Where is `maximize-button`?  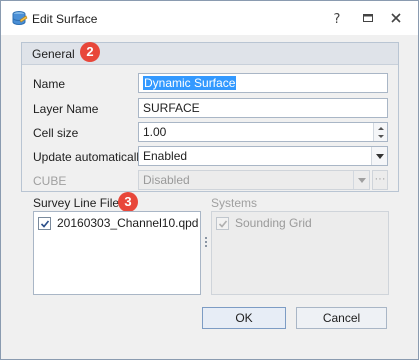
maximize-button is located at coordinates (368, 18).